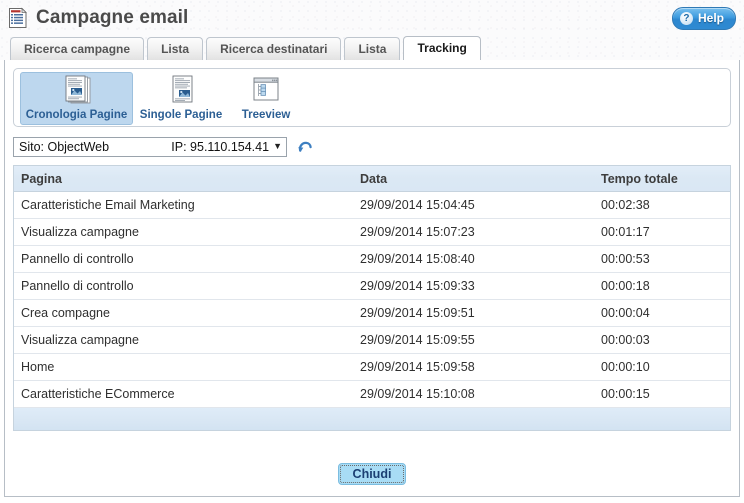  What do you see at coordinates (150, 146) in the screenshot?
I see `site-ip-select: Sito: ObjectWeb IP: 95.110.154.41 ▼` at bounding box center [150, 146].